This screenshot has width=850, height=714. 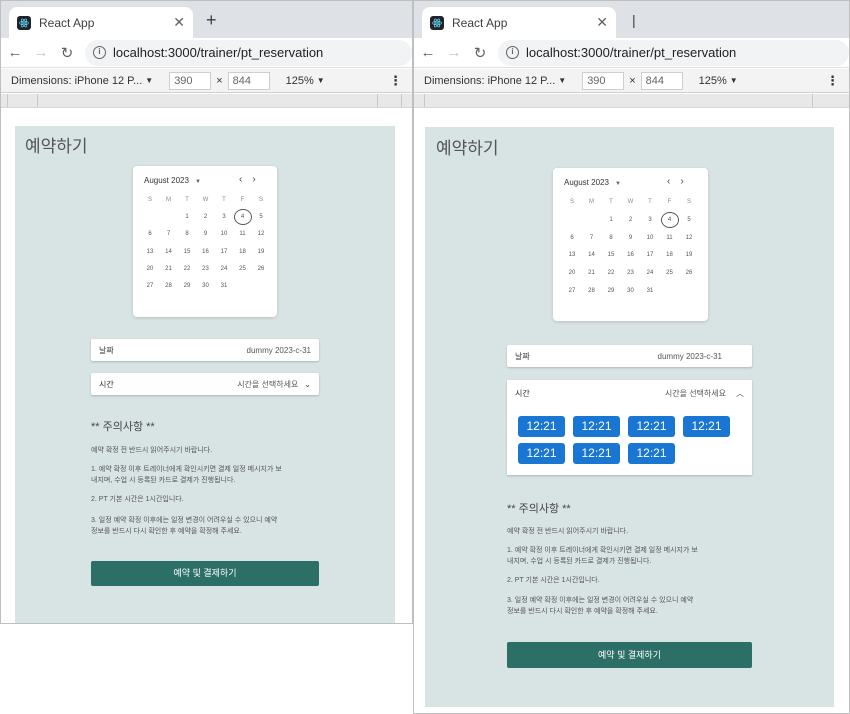 I want to click on time-select: 시간 시간을 선택하세요 ⌄, so click(x=205, y=384).